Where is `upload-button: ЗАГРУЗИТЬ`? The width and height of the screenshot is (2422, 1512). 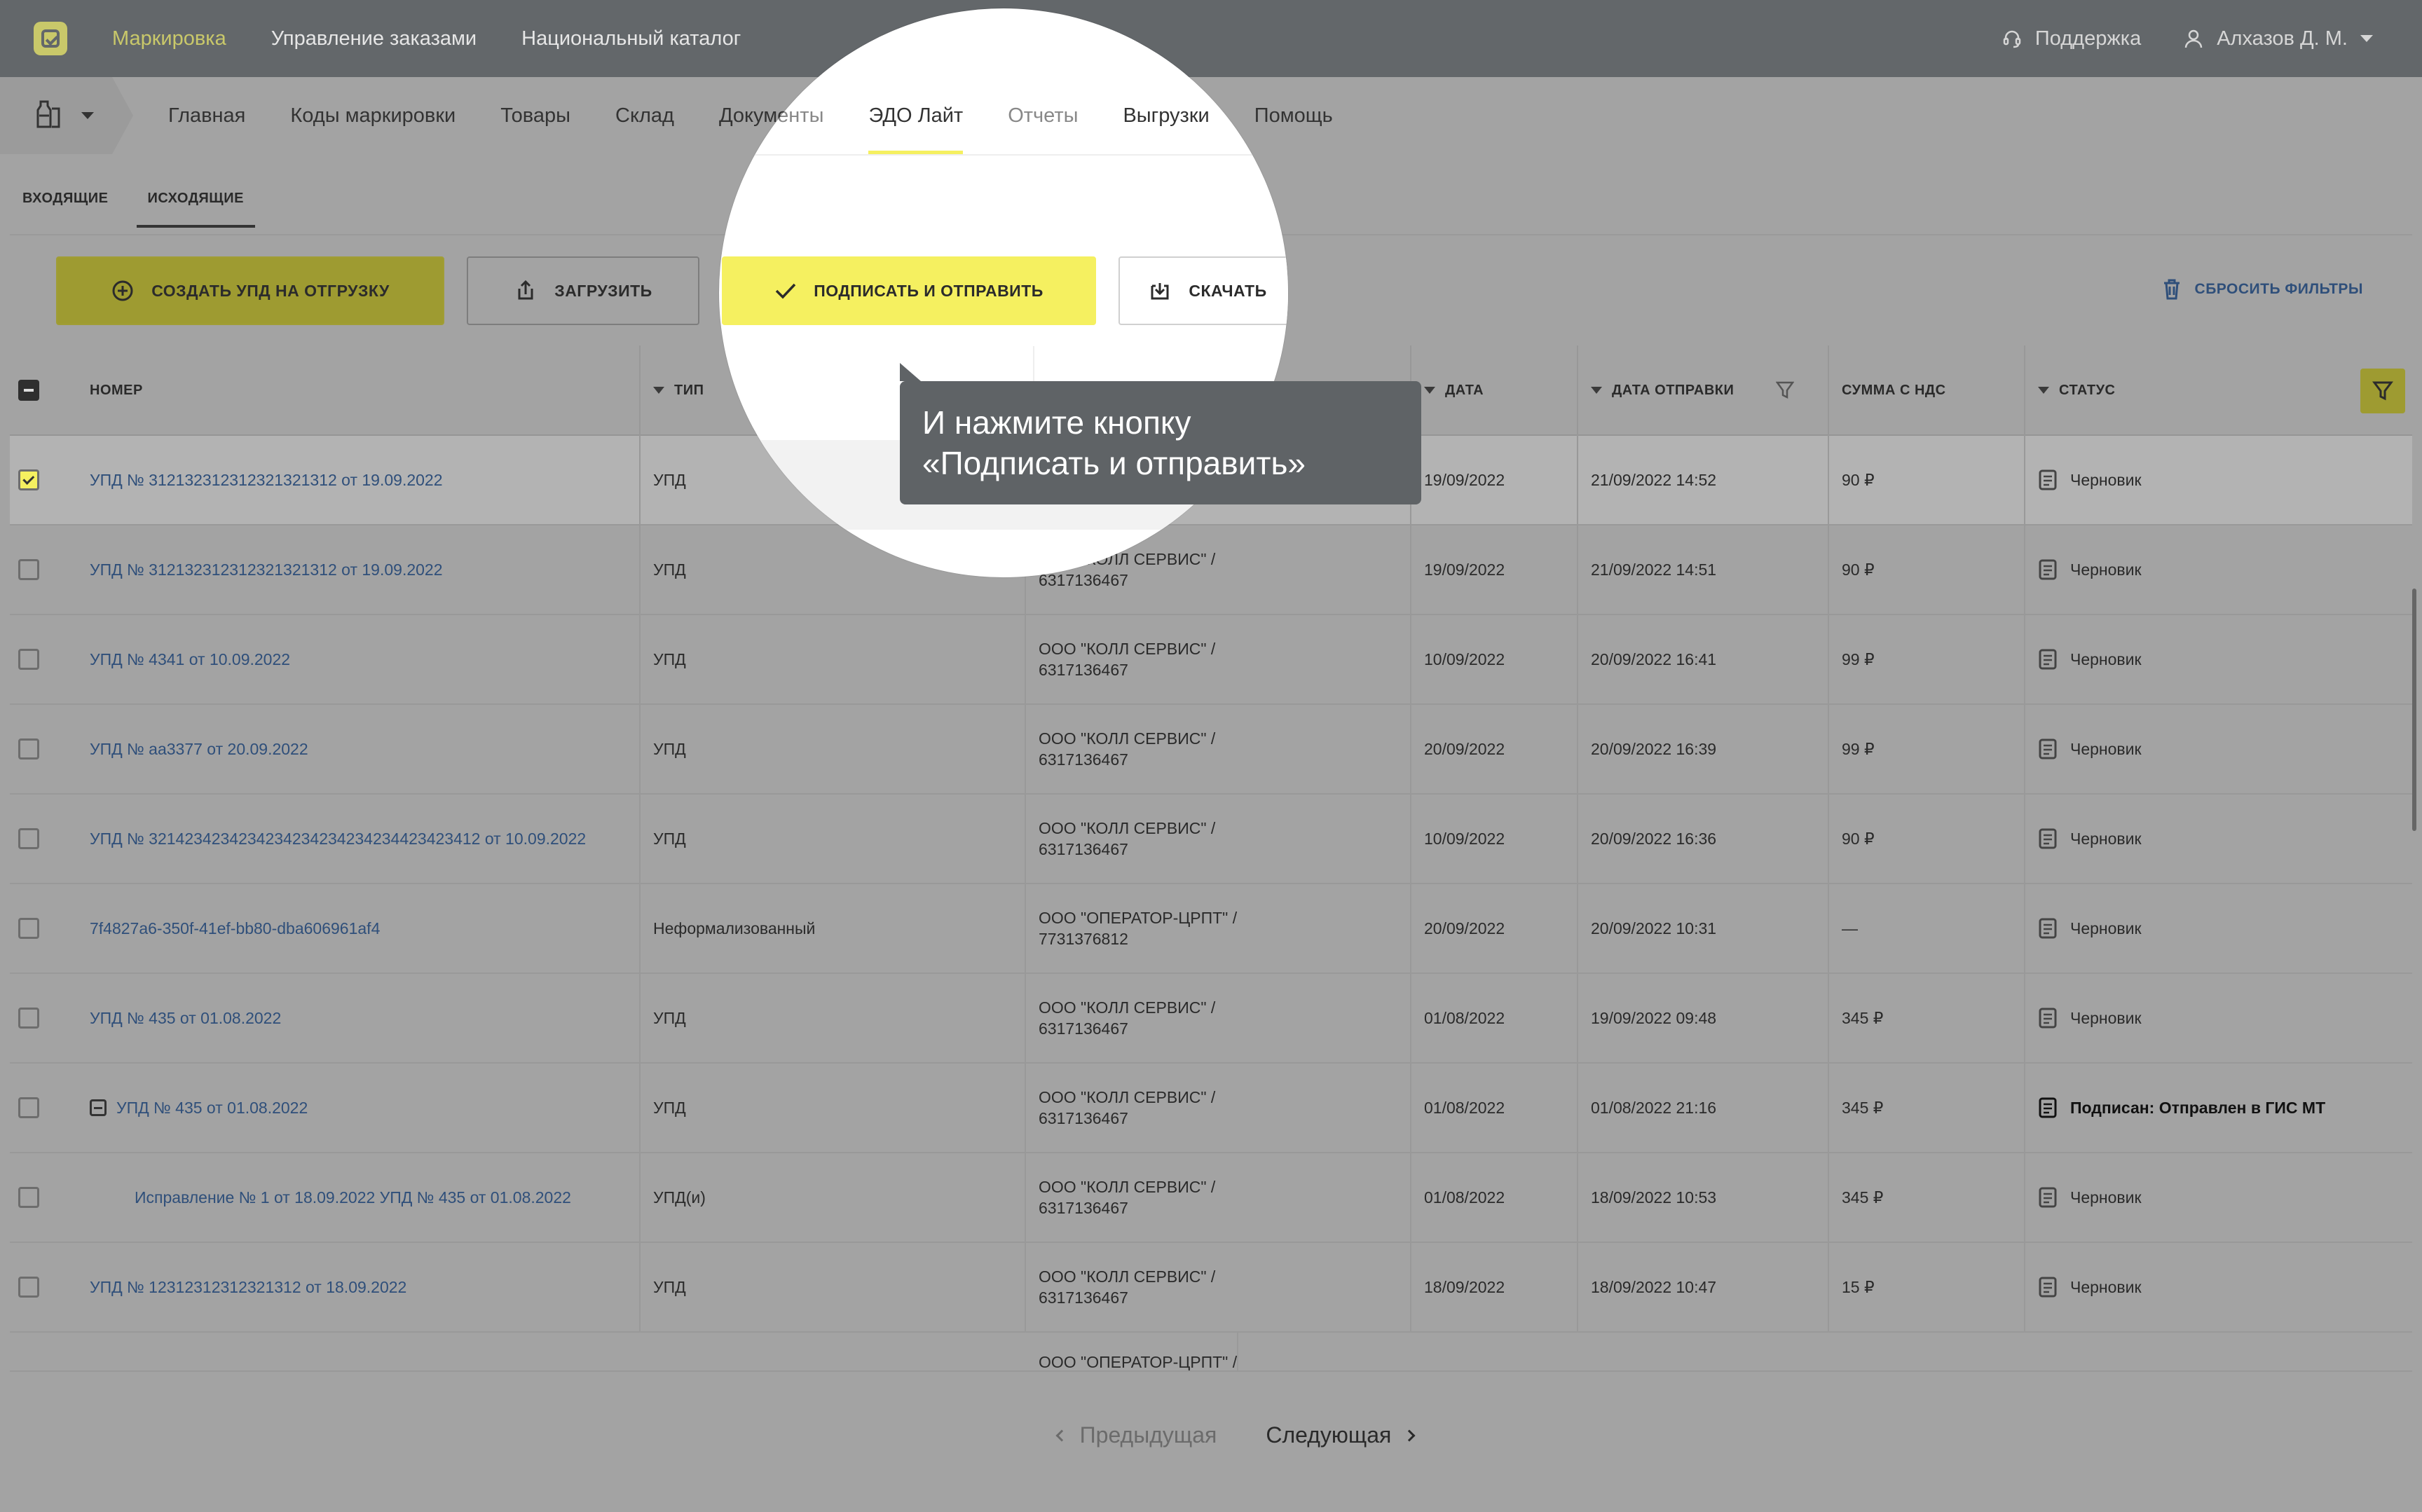 upload-button: ЗАГРУЗИТЬ is located at coordinates (583, 290).